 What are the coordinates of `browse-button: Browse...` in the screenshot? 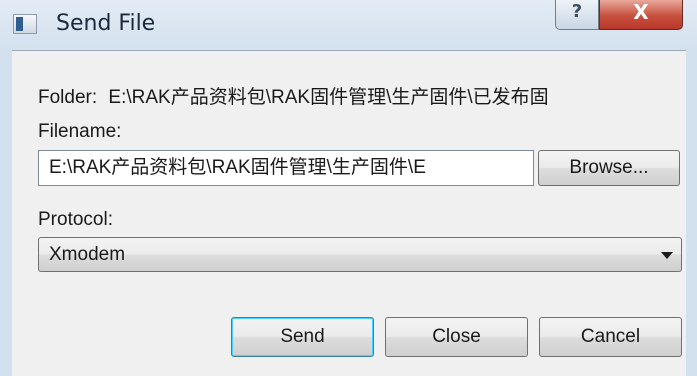 It's located at (609, 168).